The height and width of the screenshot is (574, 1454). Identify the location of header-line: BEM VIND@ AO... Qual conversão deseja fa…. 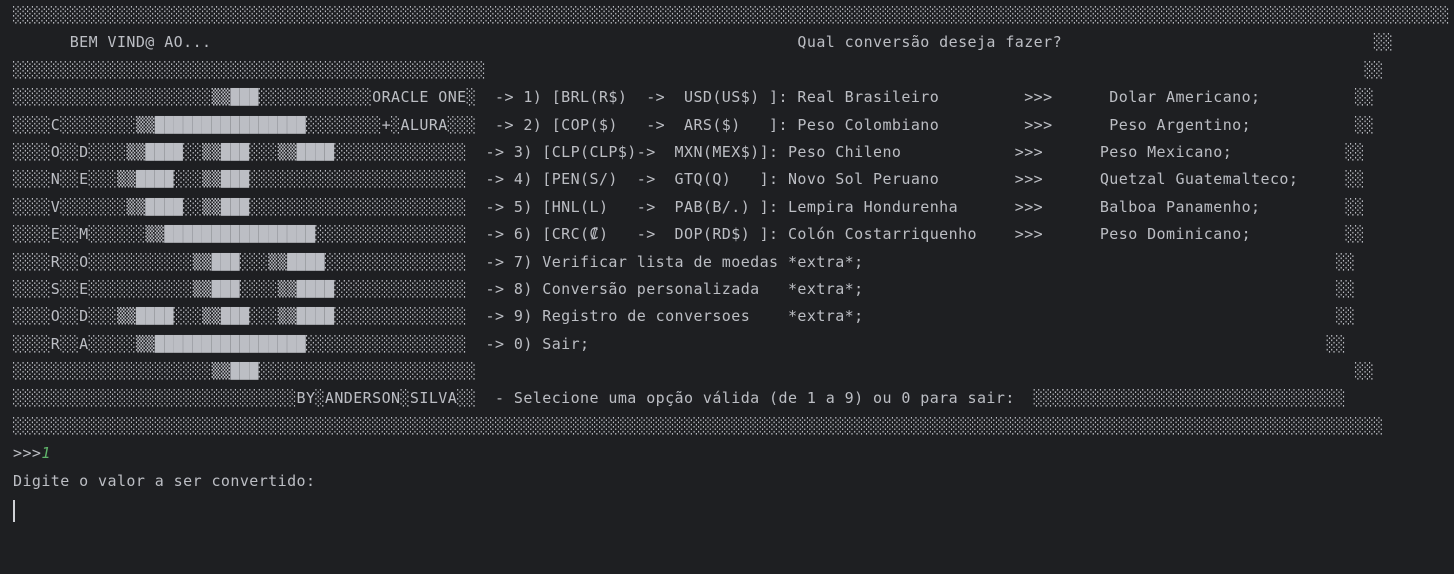
(703, 42).